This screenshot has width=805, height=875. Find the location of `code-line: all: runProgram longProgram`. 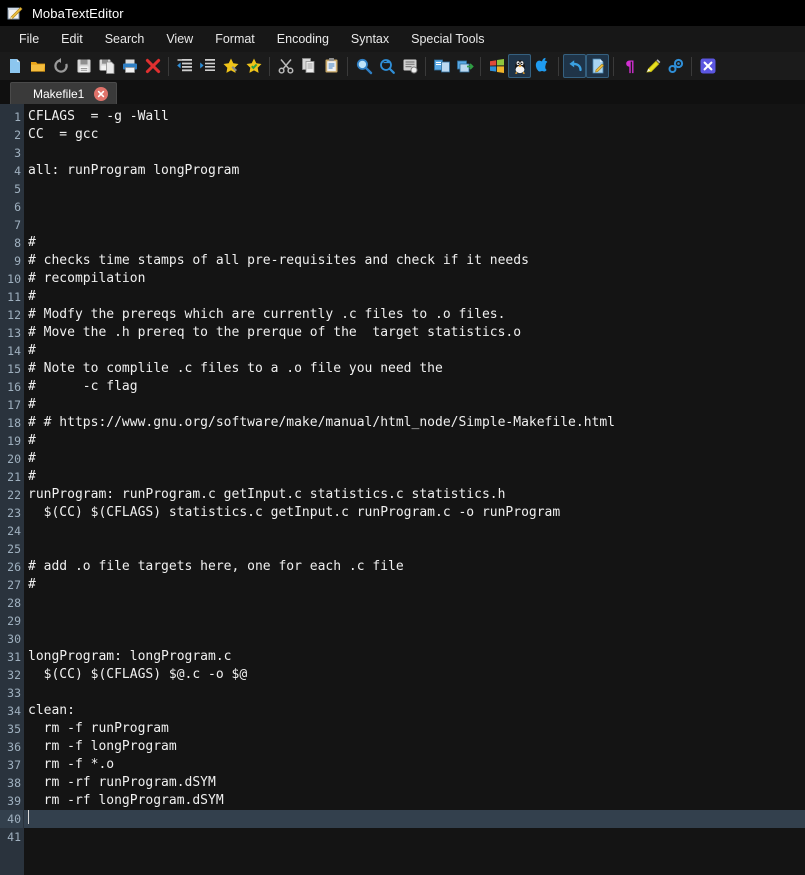

code-line: all: runProgram longProgram is located at coordinates (414, 171).